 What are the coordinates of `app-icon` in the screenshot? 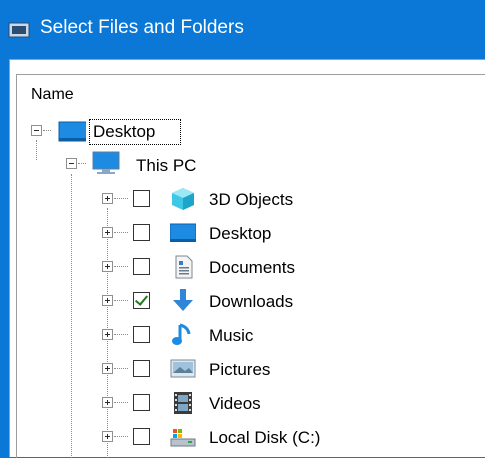 It's located at (19, 30).